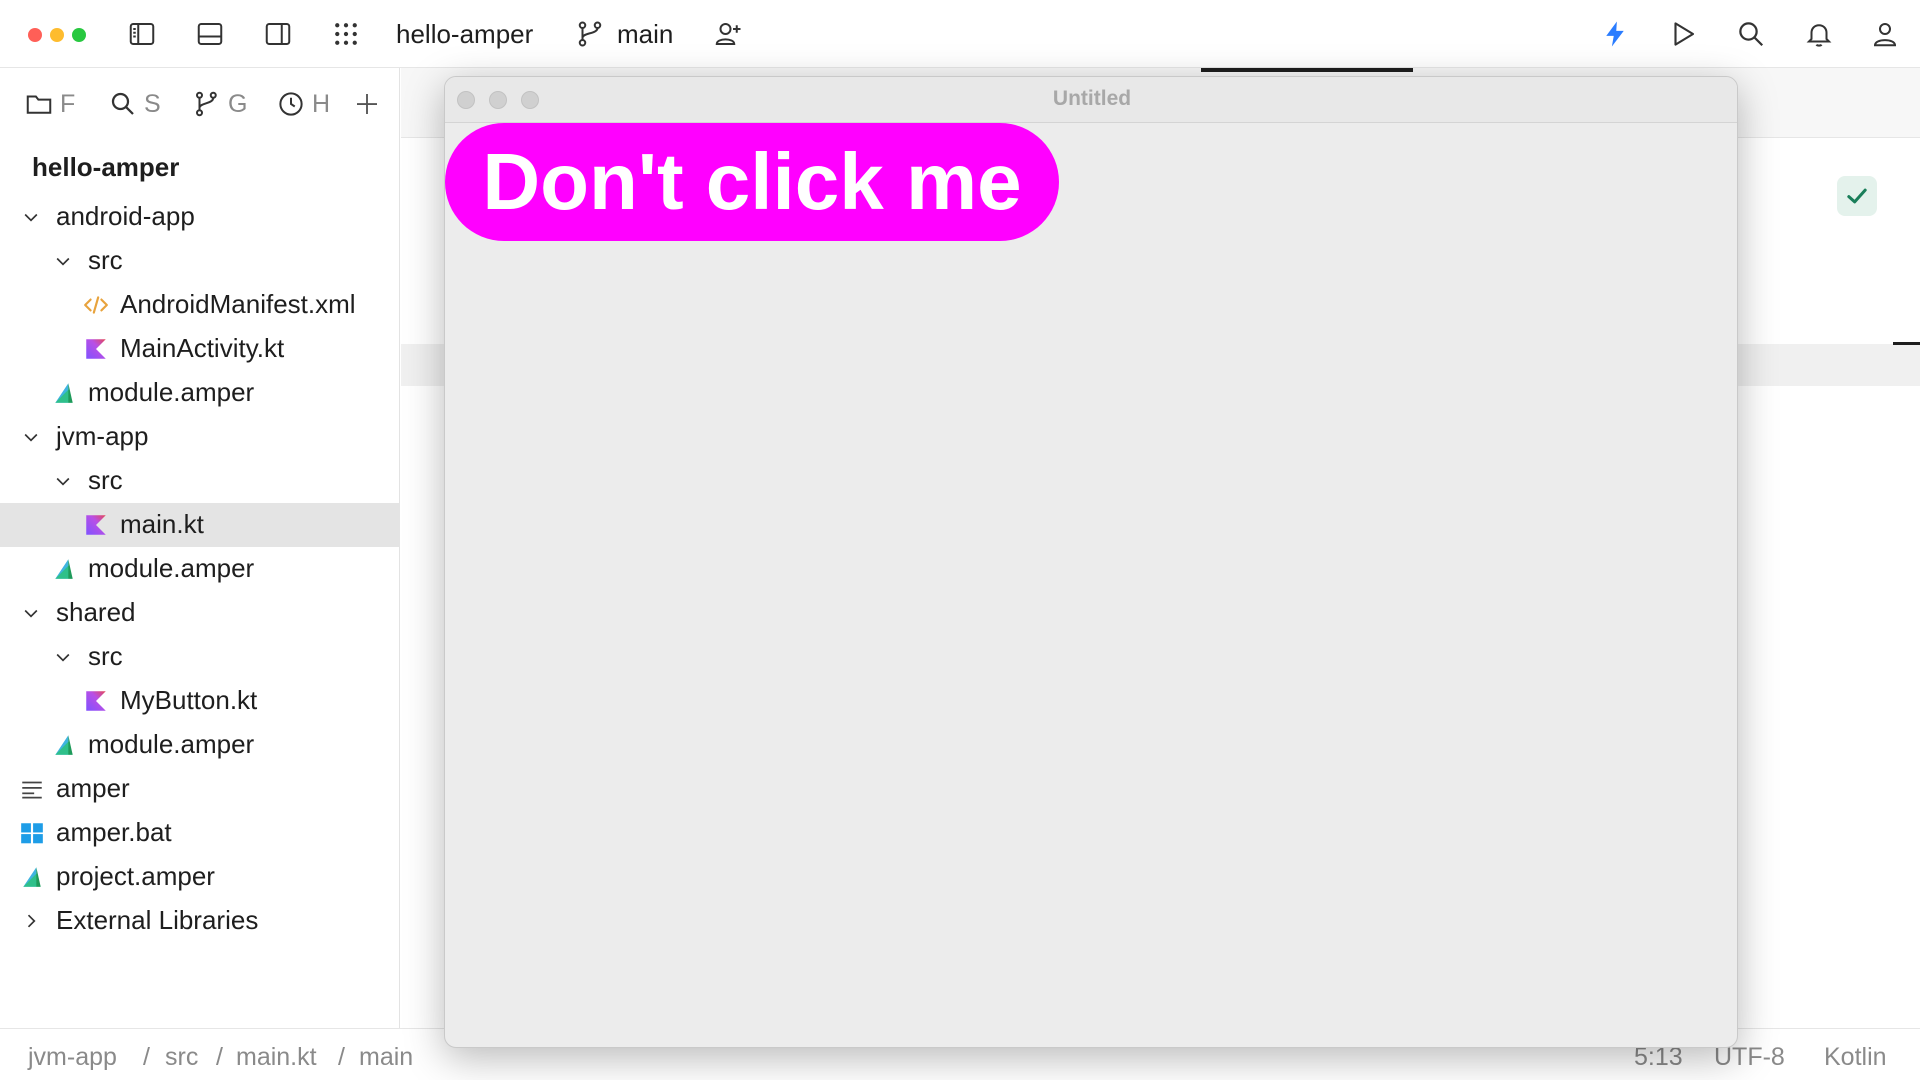 This screenshot has width=1920, height=1080. I want to click on text-file-icon, so click(32, 789).